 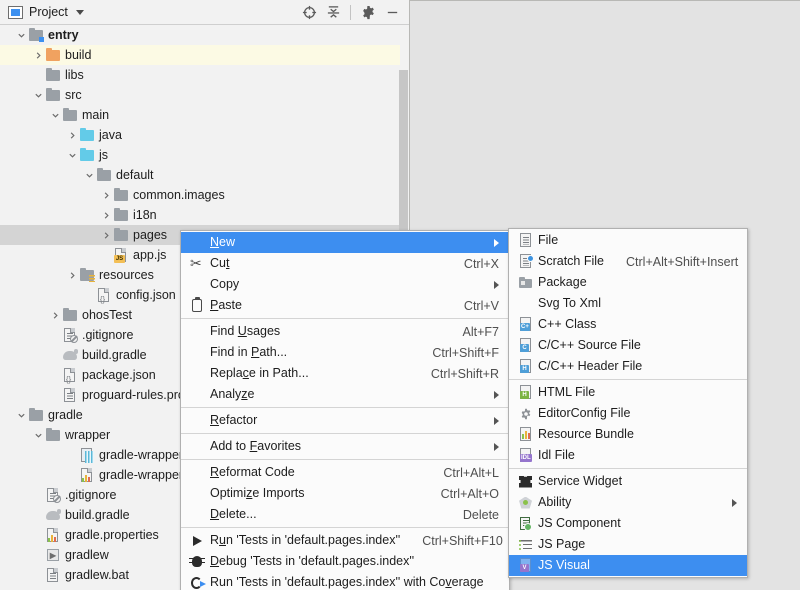 I want to click on menu-item-label: C++ Class, so click(x=567, y=324).